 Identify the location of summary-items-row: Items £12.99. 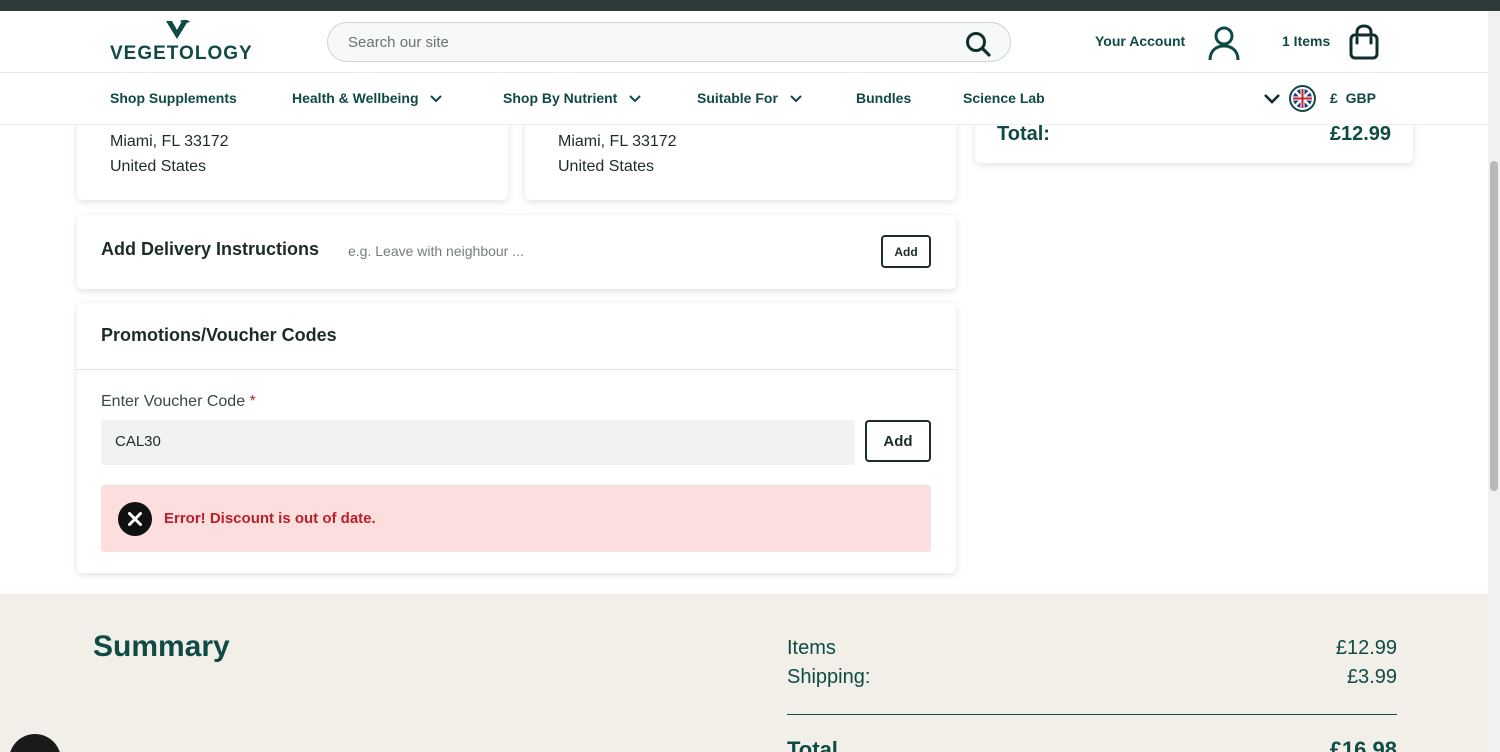
(1092, 648).